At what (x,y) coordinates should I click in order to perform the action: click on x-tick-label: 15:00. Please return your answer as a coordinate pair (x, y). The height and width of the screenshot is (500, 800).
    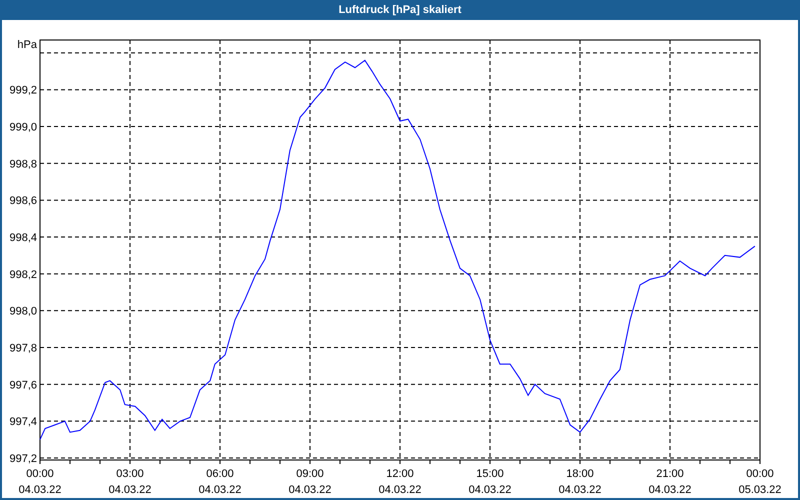
    Looking at the image, I should click on (490, 474).